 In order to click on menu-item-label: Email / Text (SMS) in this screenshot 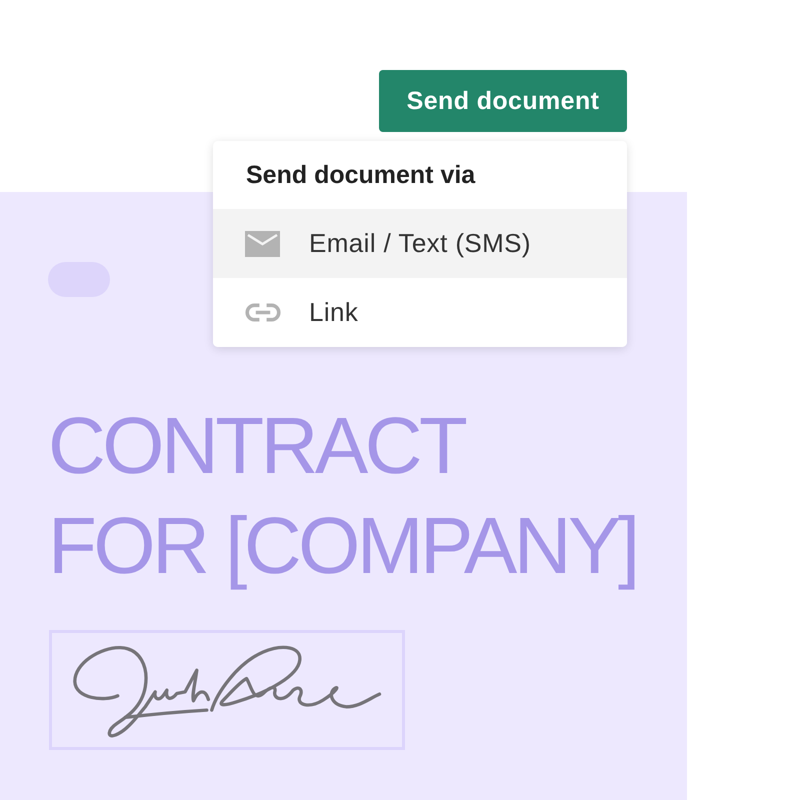, I will do `click(420, 243)`.